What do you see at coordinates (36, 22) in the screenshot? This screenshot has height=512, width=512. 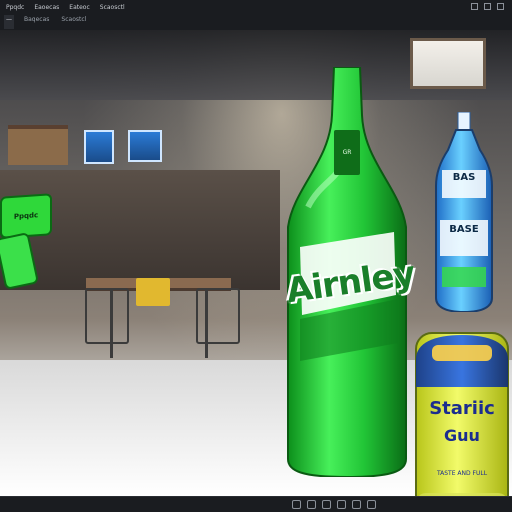 I see `tab-2: Baqecas` at bounding box center [36, 22].